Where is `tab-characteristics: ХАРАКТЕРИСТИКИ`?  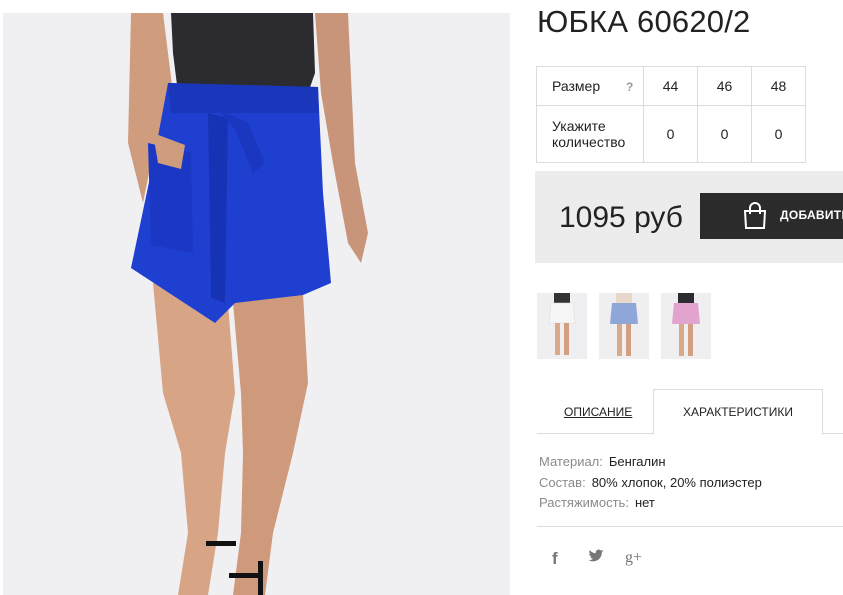 tab-characteristics: ХАРАКТЕРИСТИКИ is located at coordinates (738, 412).